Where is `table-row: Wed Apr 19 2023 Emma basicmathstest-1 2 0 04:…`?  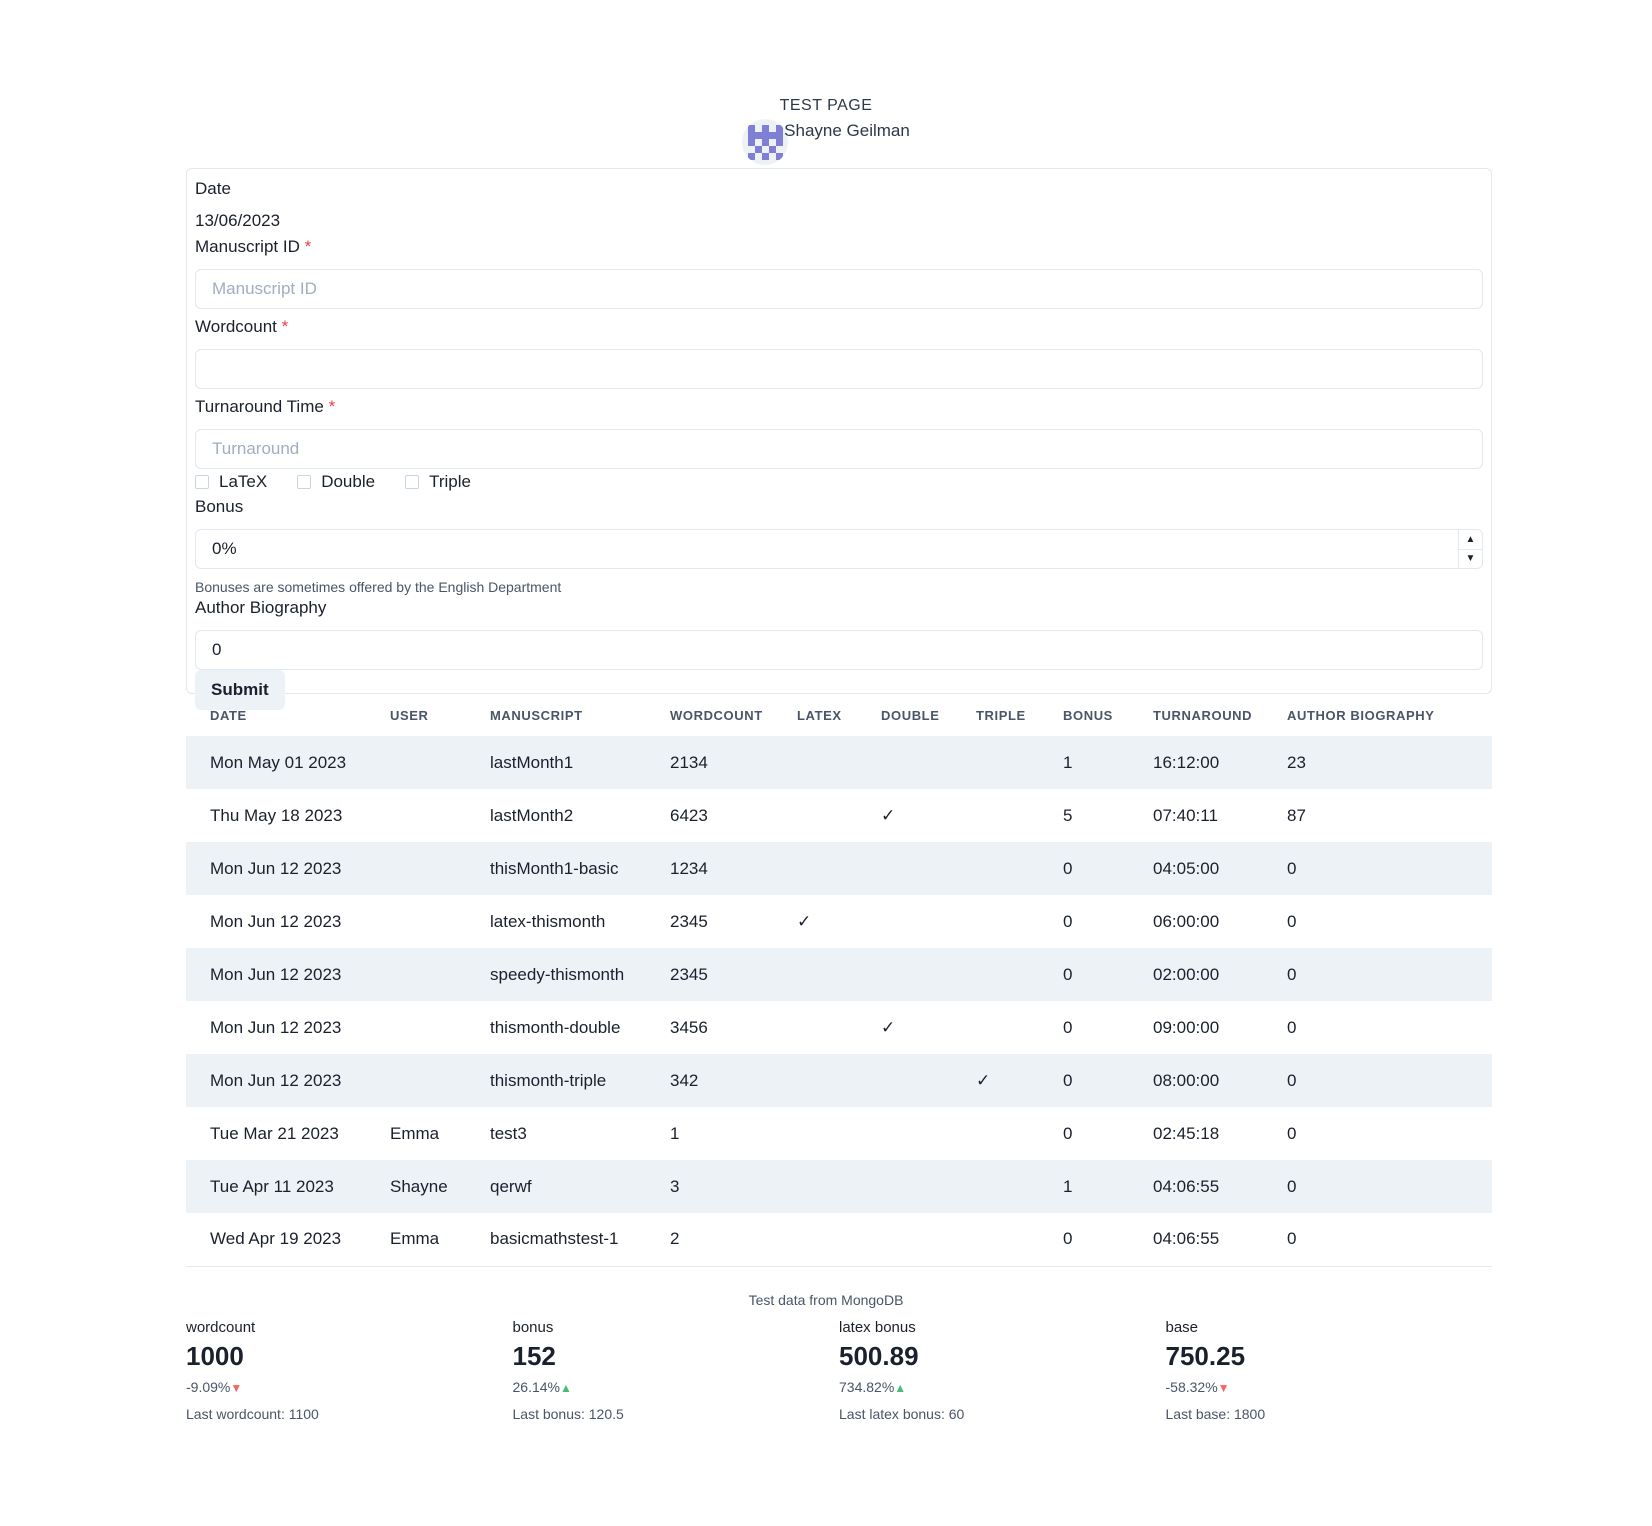 table-row: Wed Apr 19 2023 Emma basicmathstest-1 2 0 04:… is located at coordinates (839, 1240).